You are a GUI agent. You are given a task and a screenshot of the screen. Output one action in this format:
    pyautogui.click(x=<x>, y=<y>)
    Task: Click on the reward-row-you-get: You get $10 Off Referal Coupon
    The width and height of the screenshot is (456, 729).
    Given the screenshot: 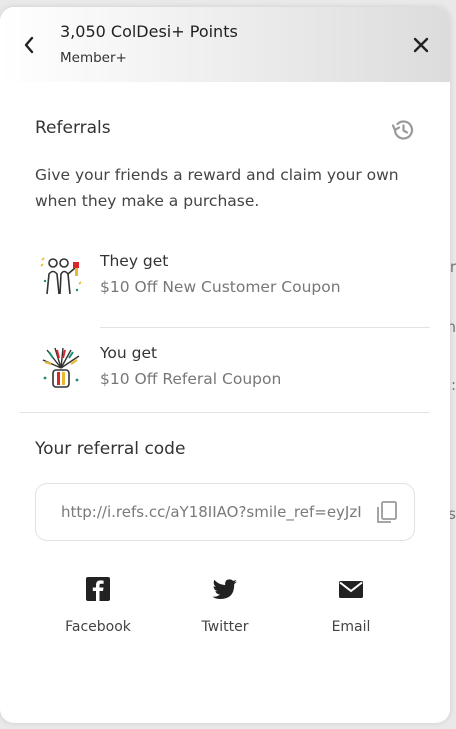 What is the action you would take?
    pyautogui.click(x=232, y=374)
    